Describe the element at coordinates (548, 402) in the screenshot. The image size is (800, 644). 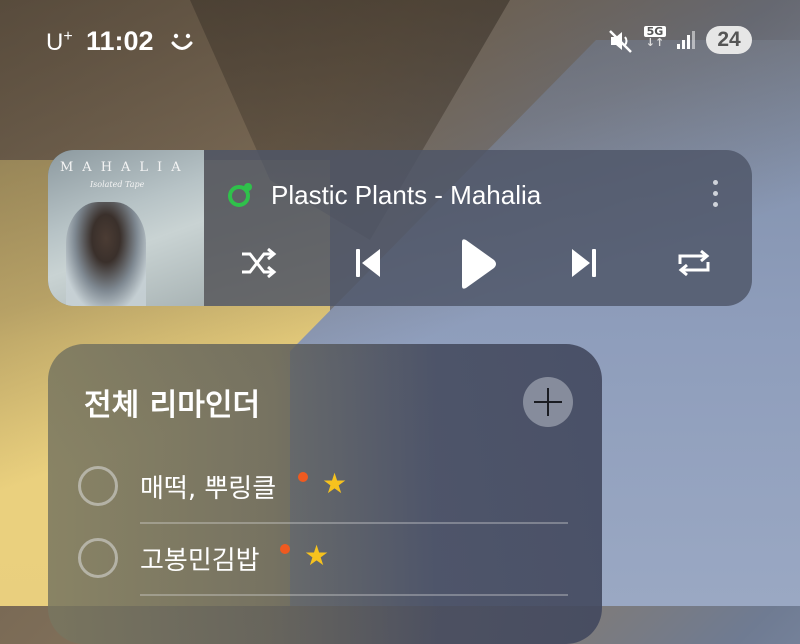
I see `add-reminder-button` at that location.